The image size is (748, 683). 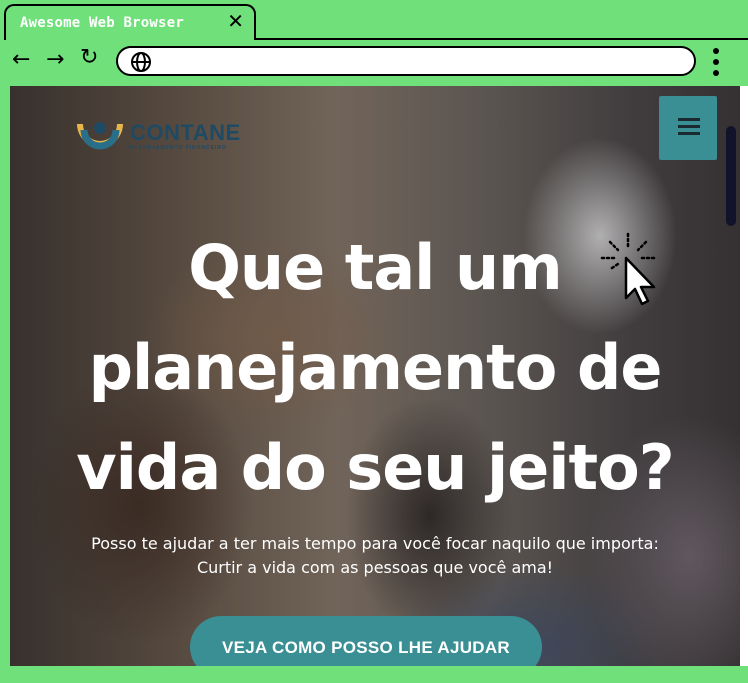 I want to click on logo-tagline: PLANEJAMENTO FINANCEIRO, so click(x=178, y=148).